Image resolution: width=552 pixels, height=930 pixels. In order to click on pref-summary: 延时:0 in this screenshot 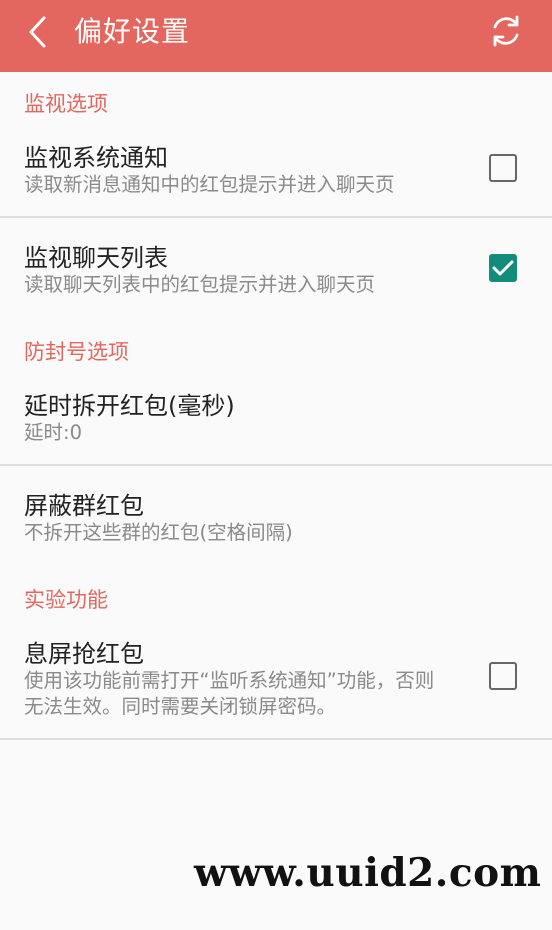, I will do `click(53, 432)`.